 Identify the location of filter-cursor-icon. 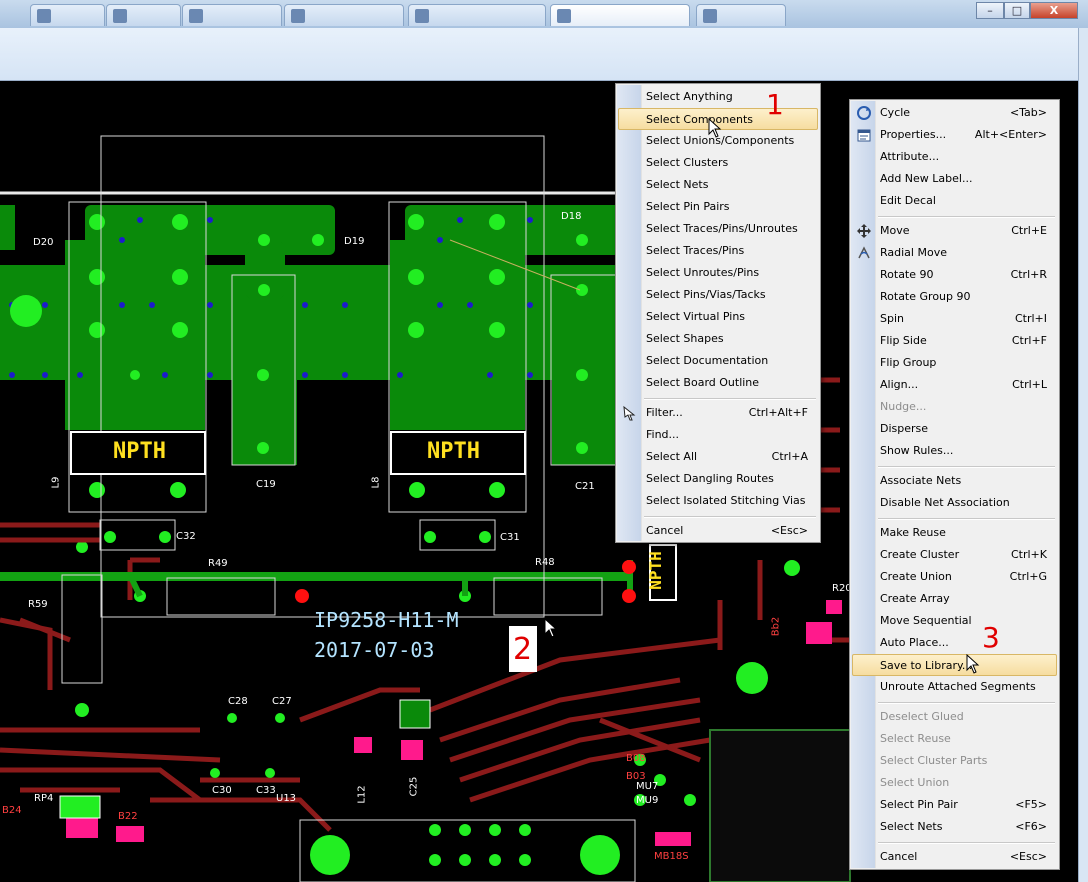
(630, 413).